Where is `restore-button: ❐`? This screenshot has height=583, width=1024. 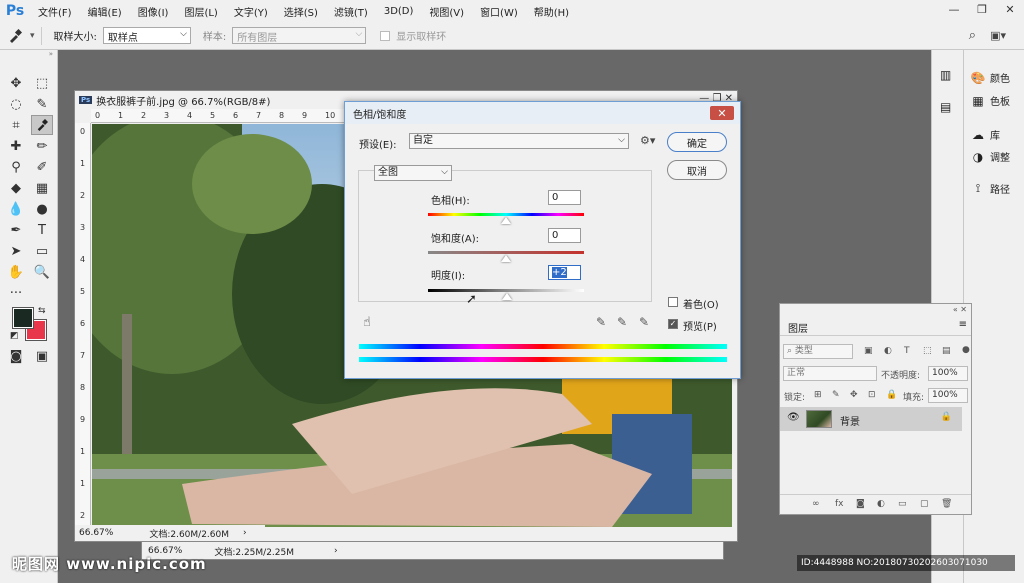
restore-button: ❐ is located at coordinates (982, 9).